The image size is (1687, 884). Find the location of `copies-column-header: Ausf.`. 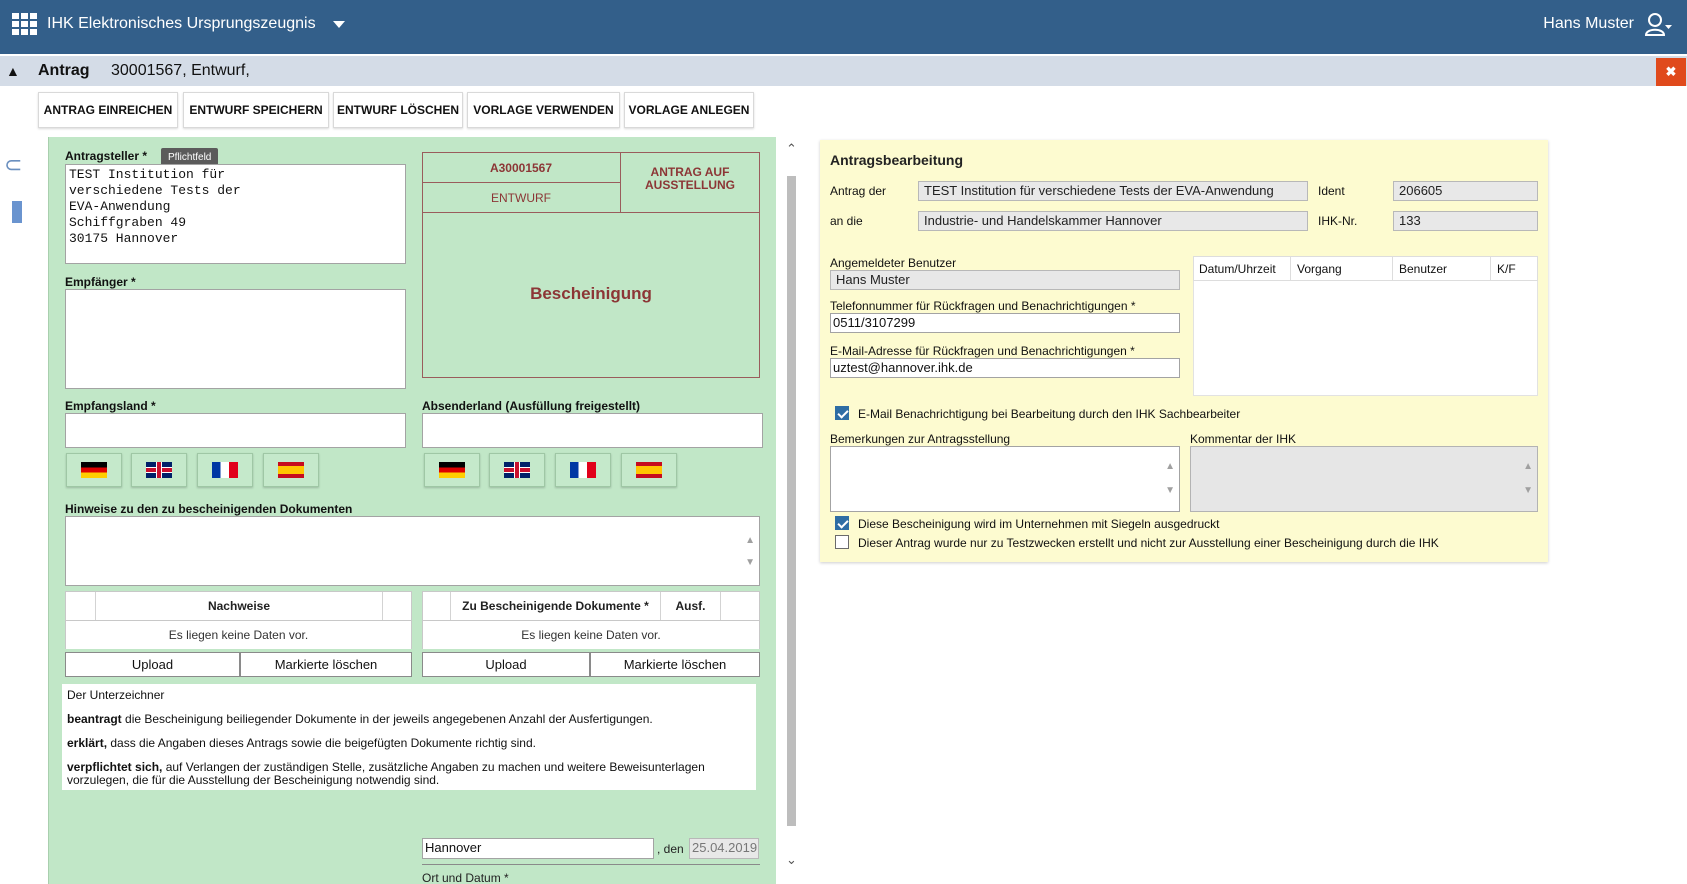

copies-column-header: Ausf. is located at coordinates (691, 606).